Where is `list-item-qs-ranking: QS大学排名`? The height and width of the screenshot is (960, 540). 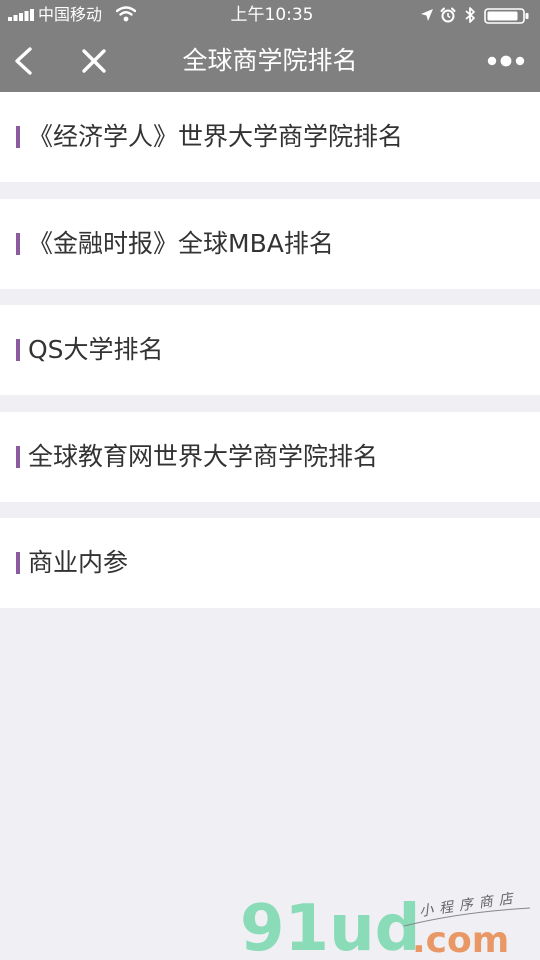
list-item-qs-ranking: QS大学排名 is located at coordinates (270, 350).